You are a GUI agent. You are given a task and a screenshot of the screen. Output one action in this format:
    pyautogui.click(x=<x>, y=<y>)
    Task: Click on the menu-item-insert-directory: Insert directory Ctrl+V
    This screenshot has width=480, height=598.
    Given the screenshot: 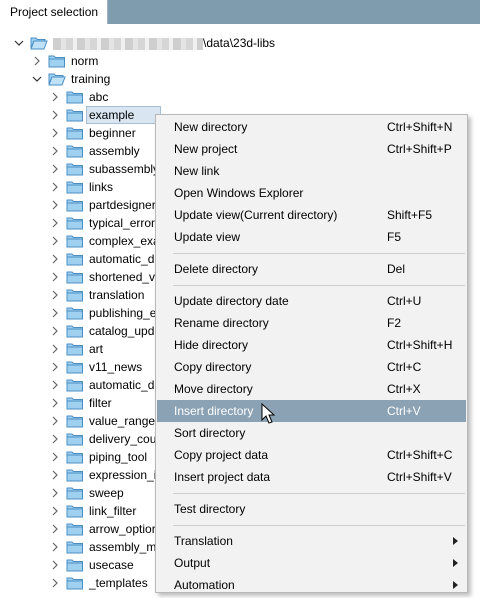 What is the action you would take?
    pyautogui.click(x=311, y=411)
    